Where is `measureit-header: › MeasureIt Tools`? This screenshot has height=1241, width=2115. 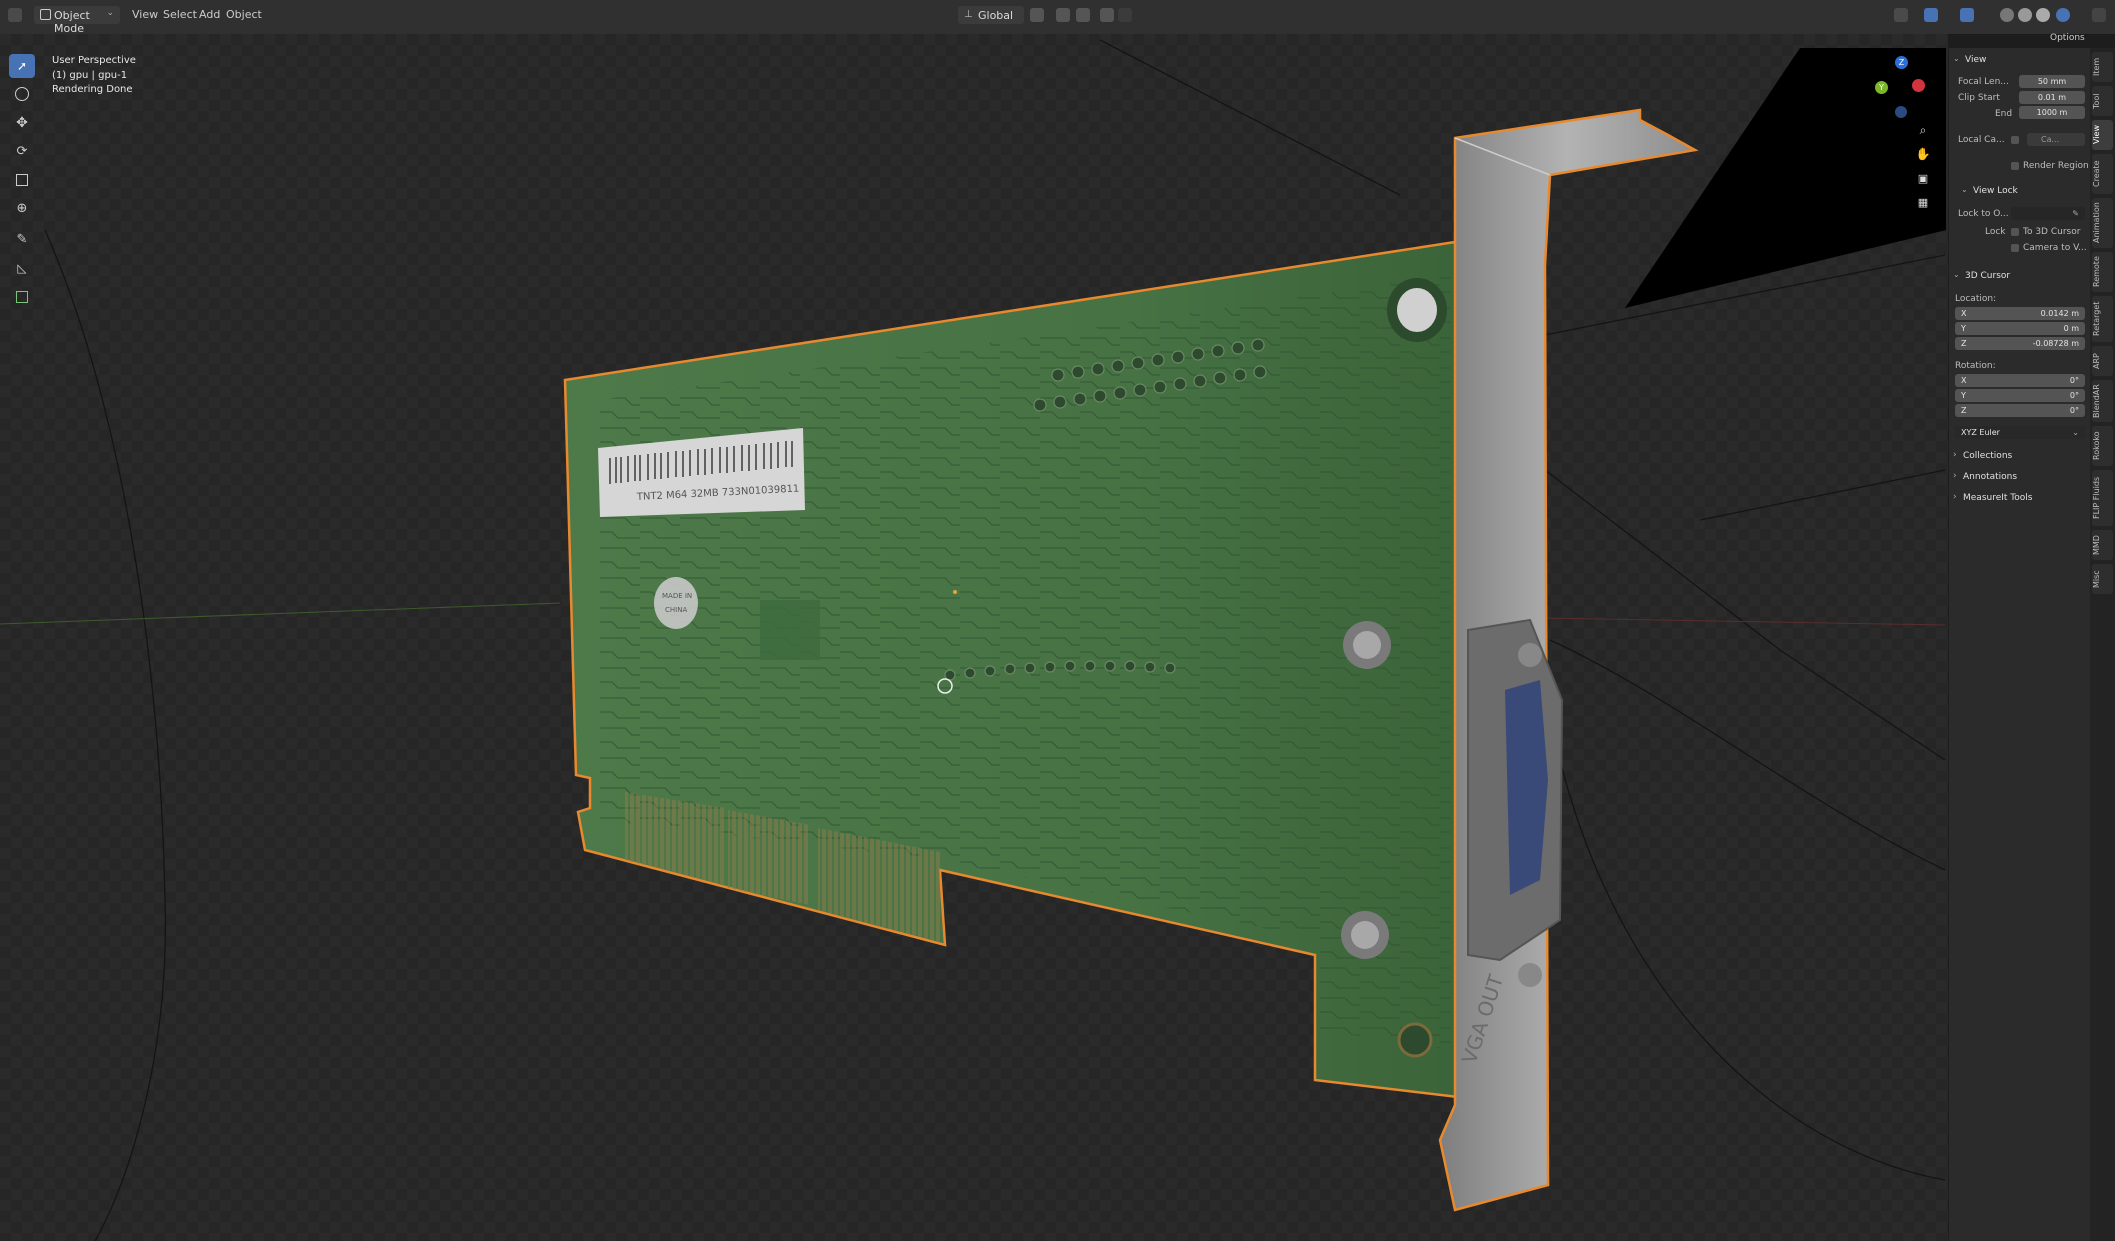
measureit-header: › MeasureIt Tools is located at coordinates (2019, 499).